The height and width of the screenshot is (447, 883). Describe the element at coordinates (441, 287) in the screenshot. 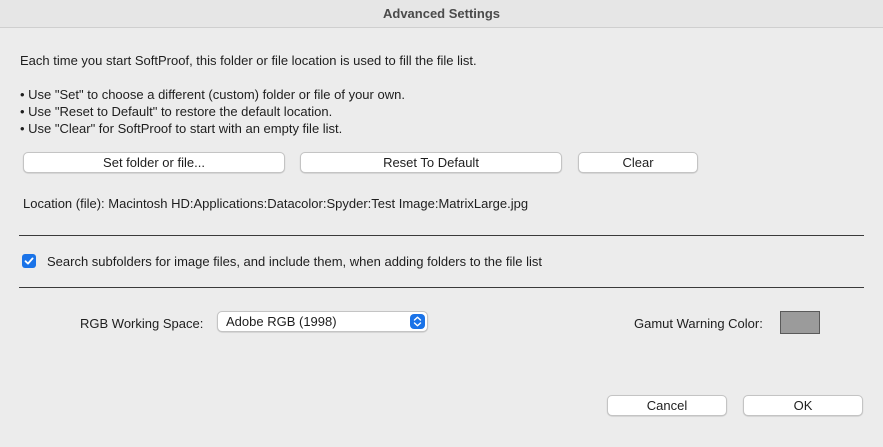

I see `divider-bottom` at that location.